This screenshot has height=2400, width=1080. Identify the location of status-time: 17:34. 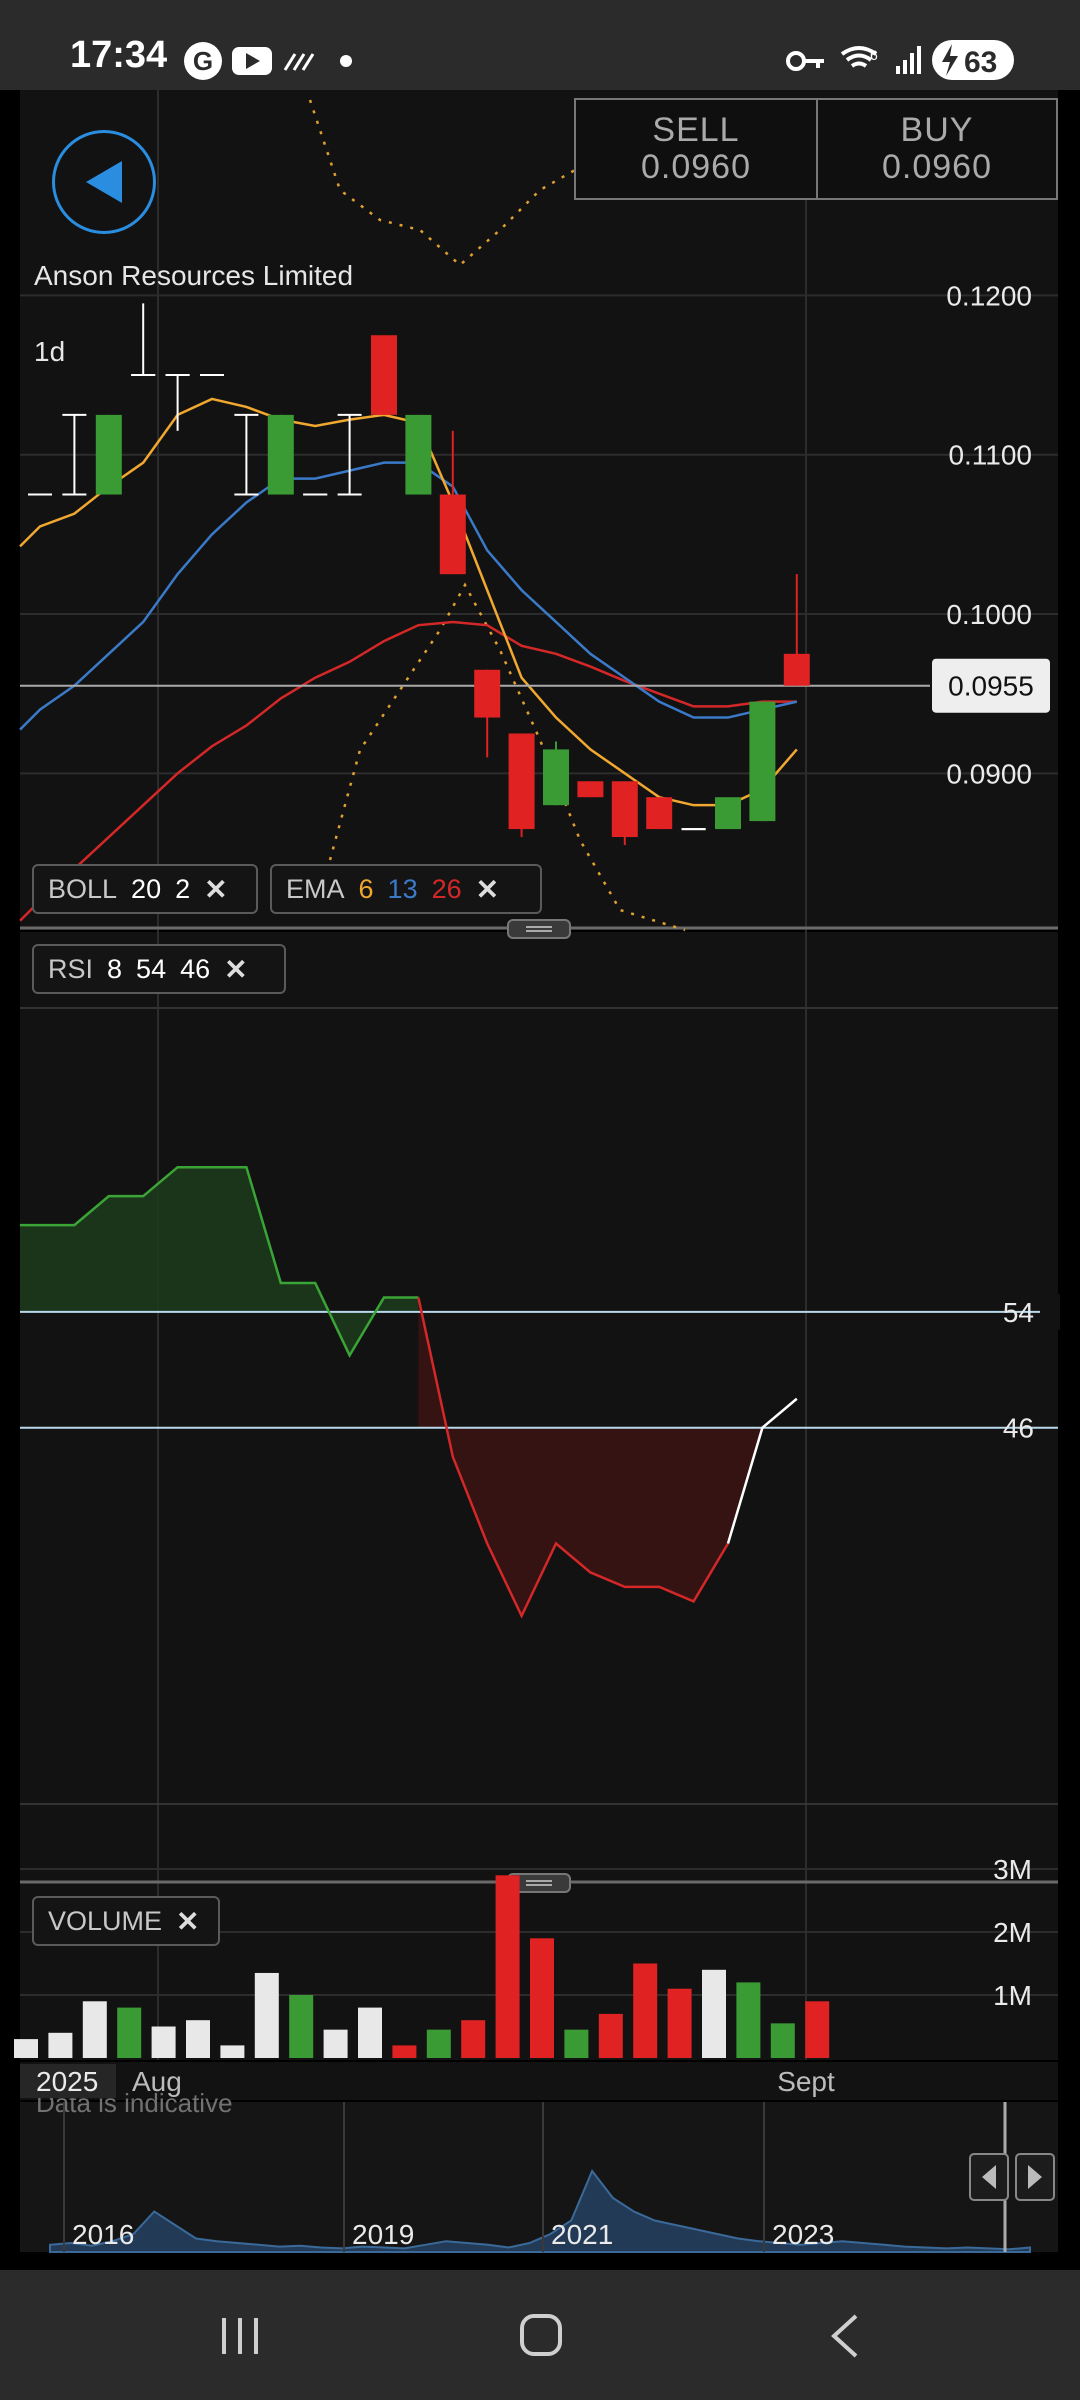
(119, 55).